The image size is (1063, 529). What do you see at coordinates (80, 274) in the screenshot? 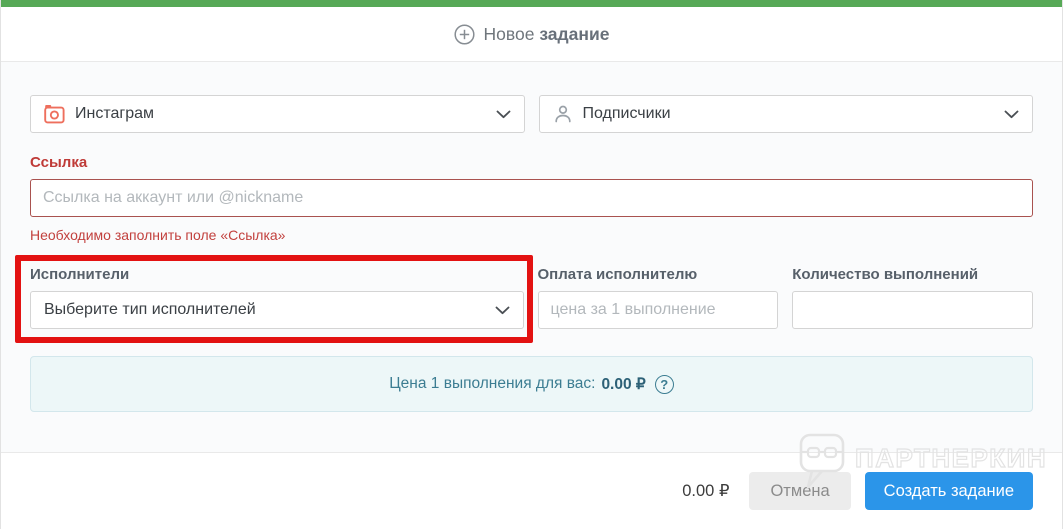
I see `executors-label: Исполнители` at bounding box center [80, 274].